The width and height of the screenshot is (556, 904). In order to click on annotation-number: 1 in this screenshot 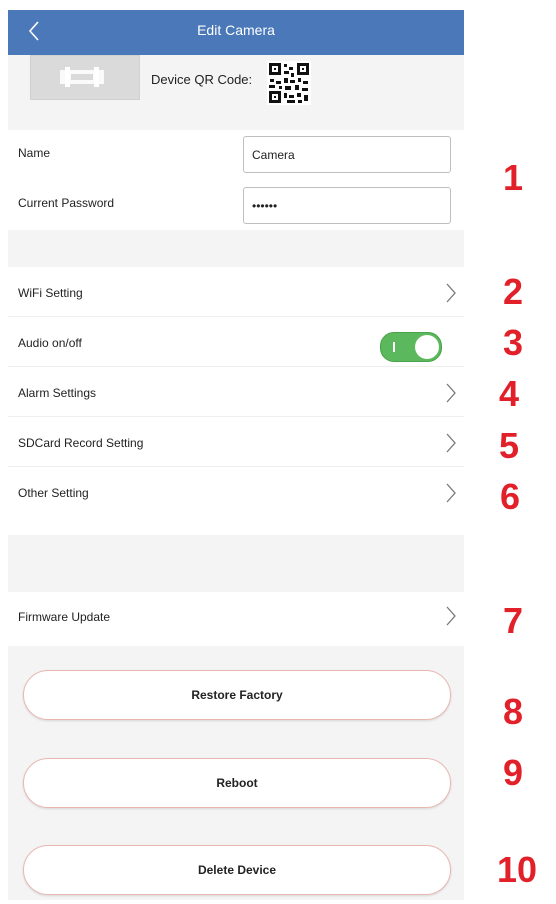, I will do `click(513, 177)`.